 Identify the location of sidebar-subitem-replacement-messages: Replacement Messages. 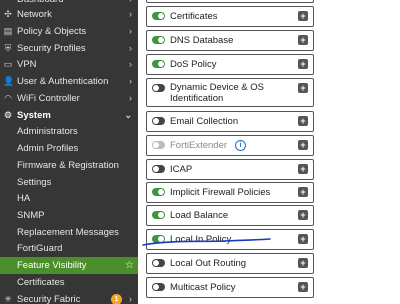
(69, 232).